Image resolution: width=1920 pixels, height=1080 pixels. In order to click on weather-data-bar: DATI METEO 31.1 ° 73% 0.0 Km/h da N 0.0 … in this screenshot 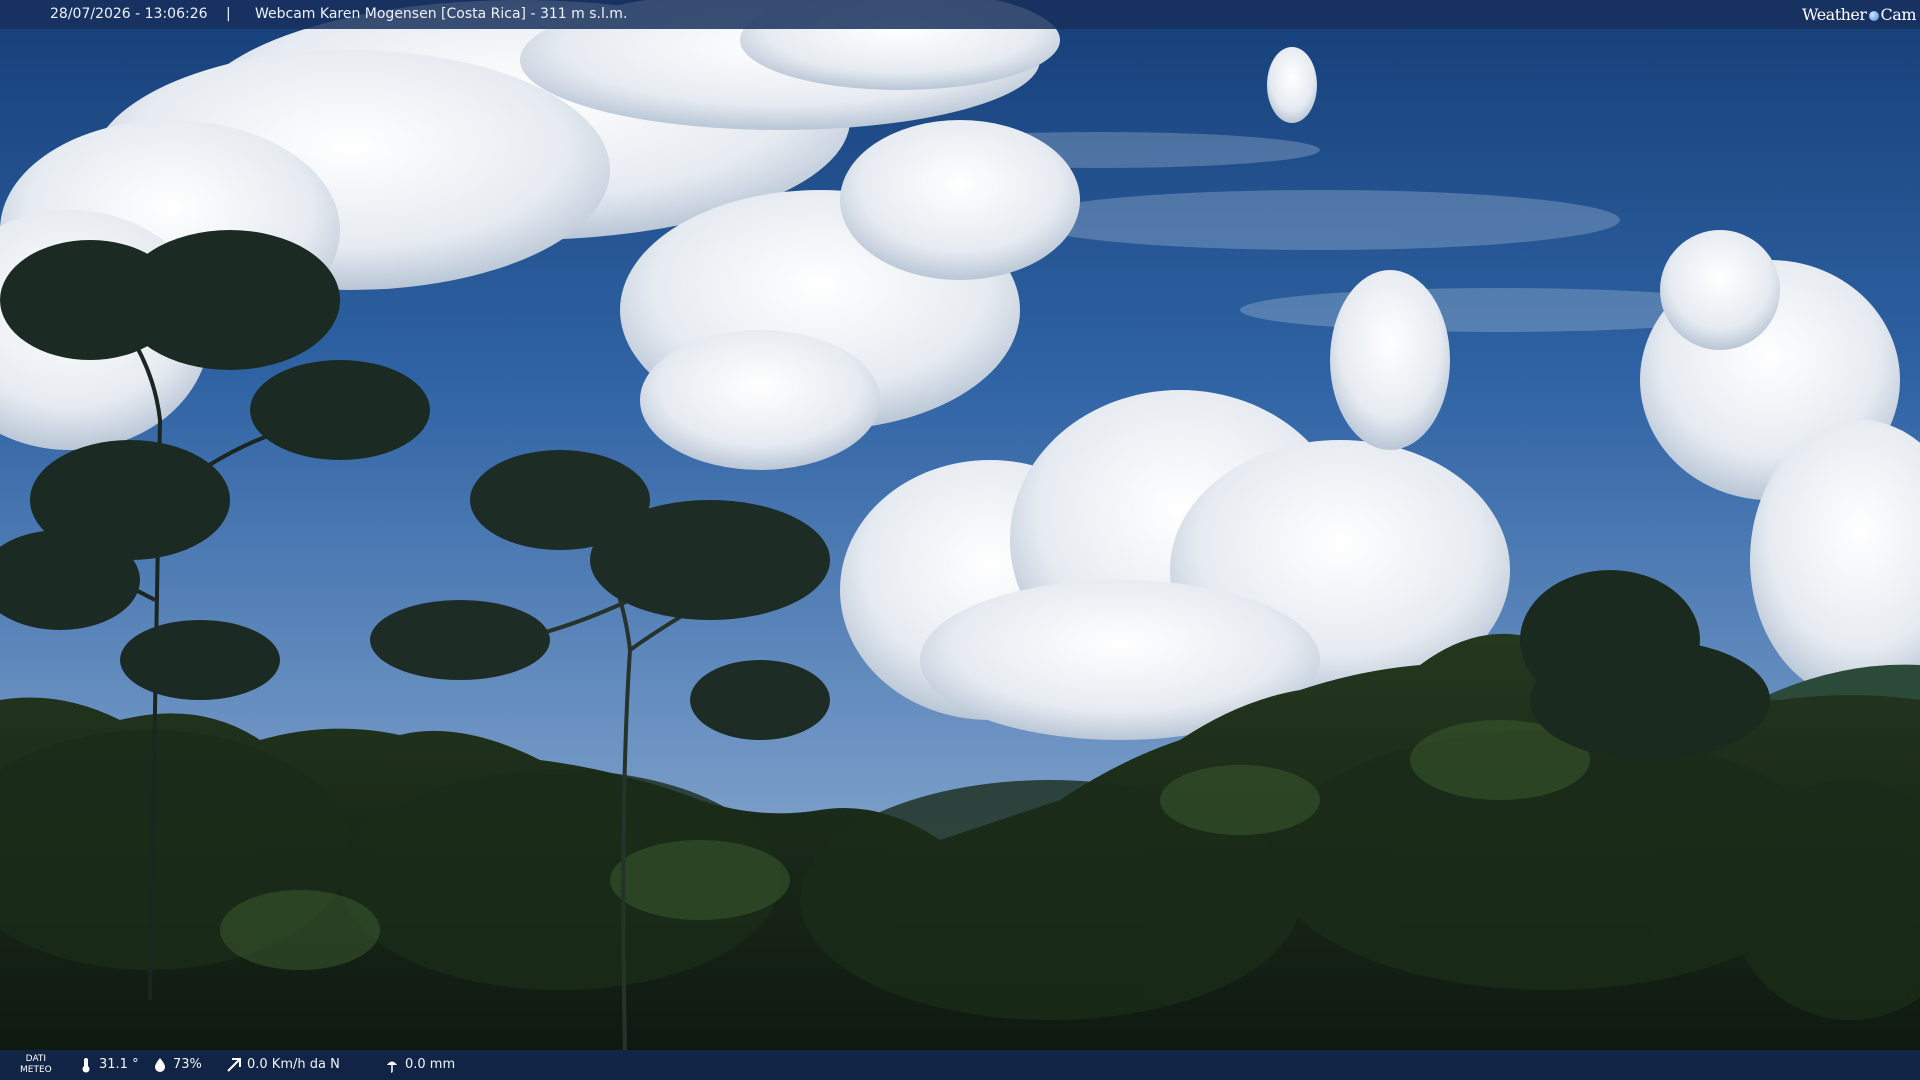, I will do `click(960, 1065)`.